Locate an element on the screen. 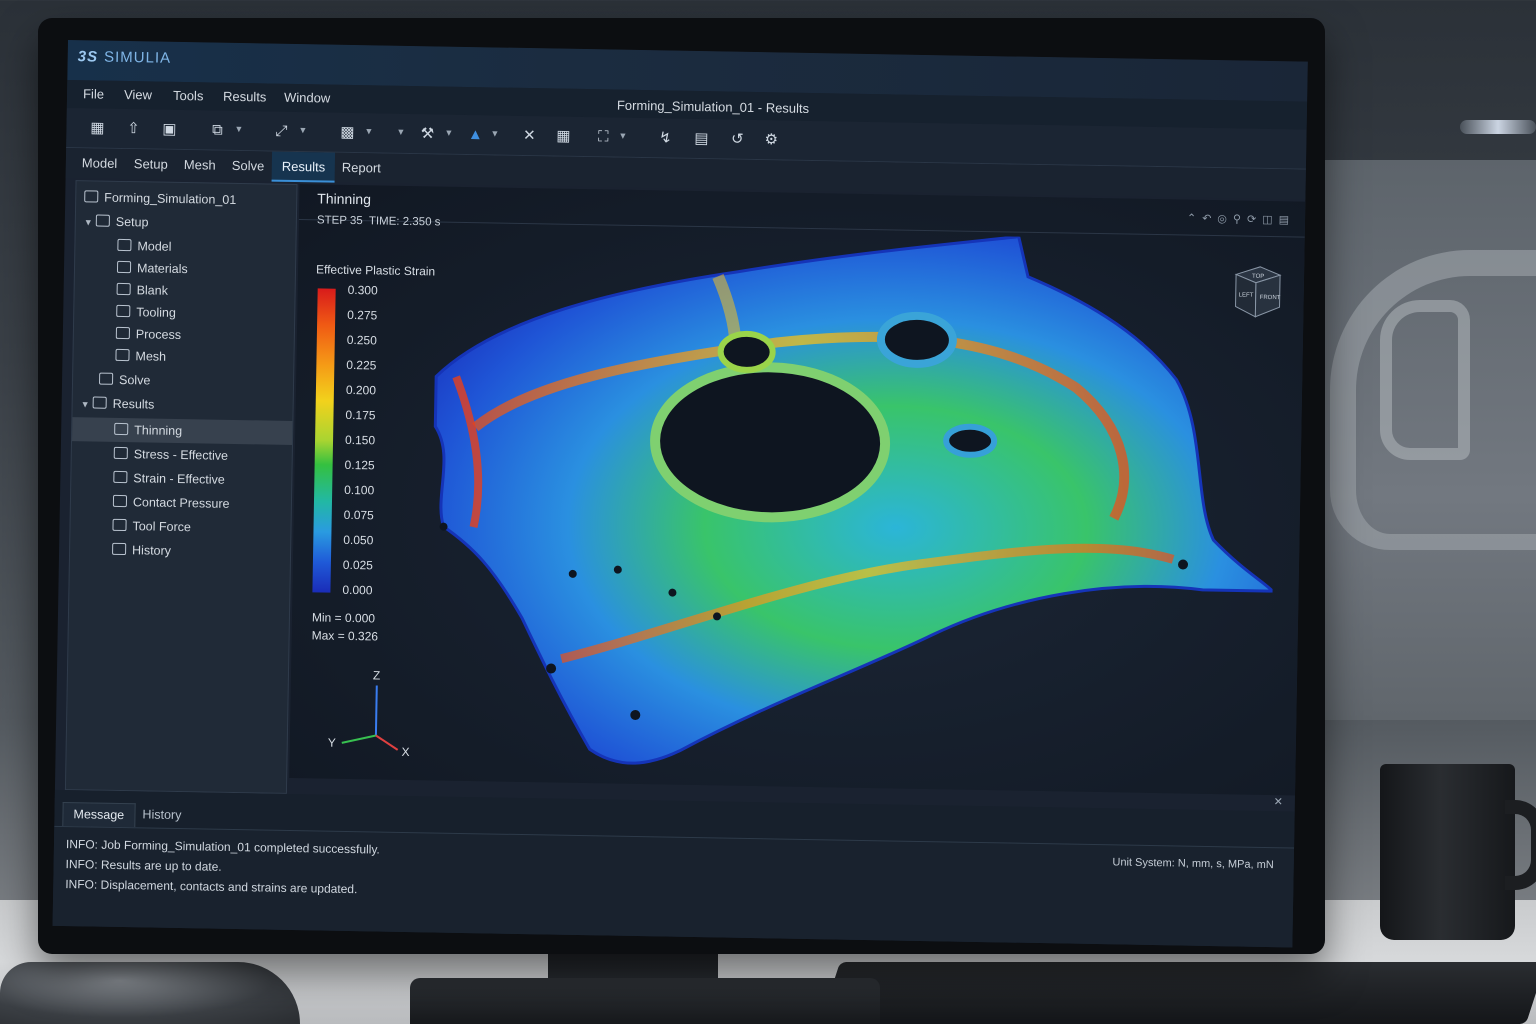 The height and width of the screenshot is (1024, 1536). legend-label: 0.100 is located at coordinates (359, 490).